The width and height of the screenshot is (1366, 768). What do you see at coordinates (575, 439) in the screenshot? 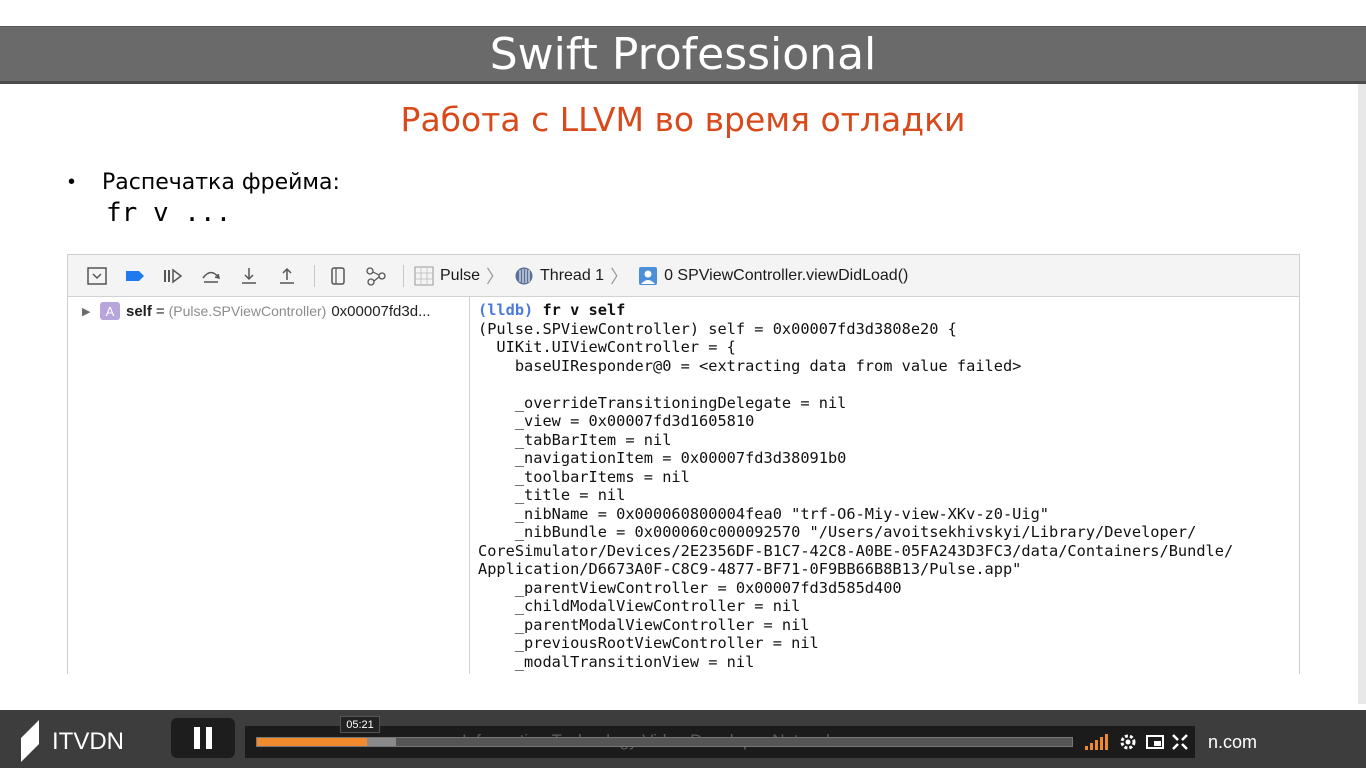
I see `console-line: _tabBarItem = nil` at bounding box center [575, 439].